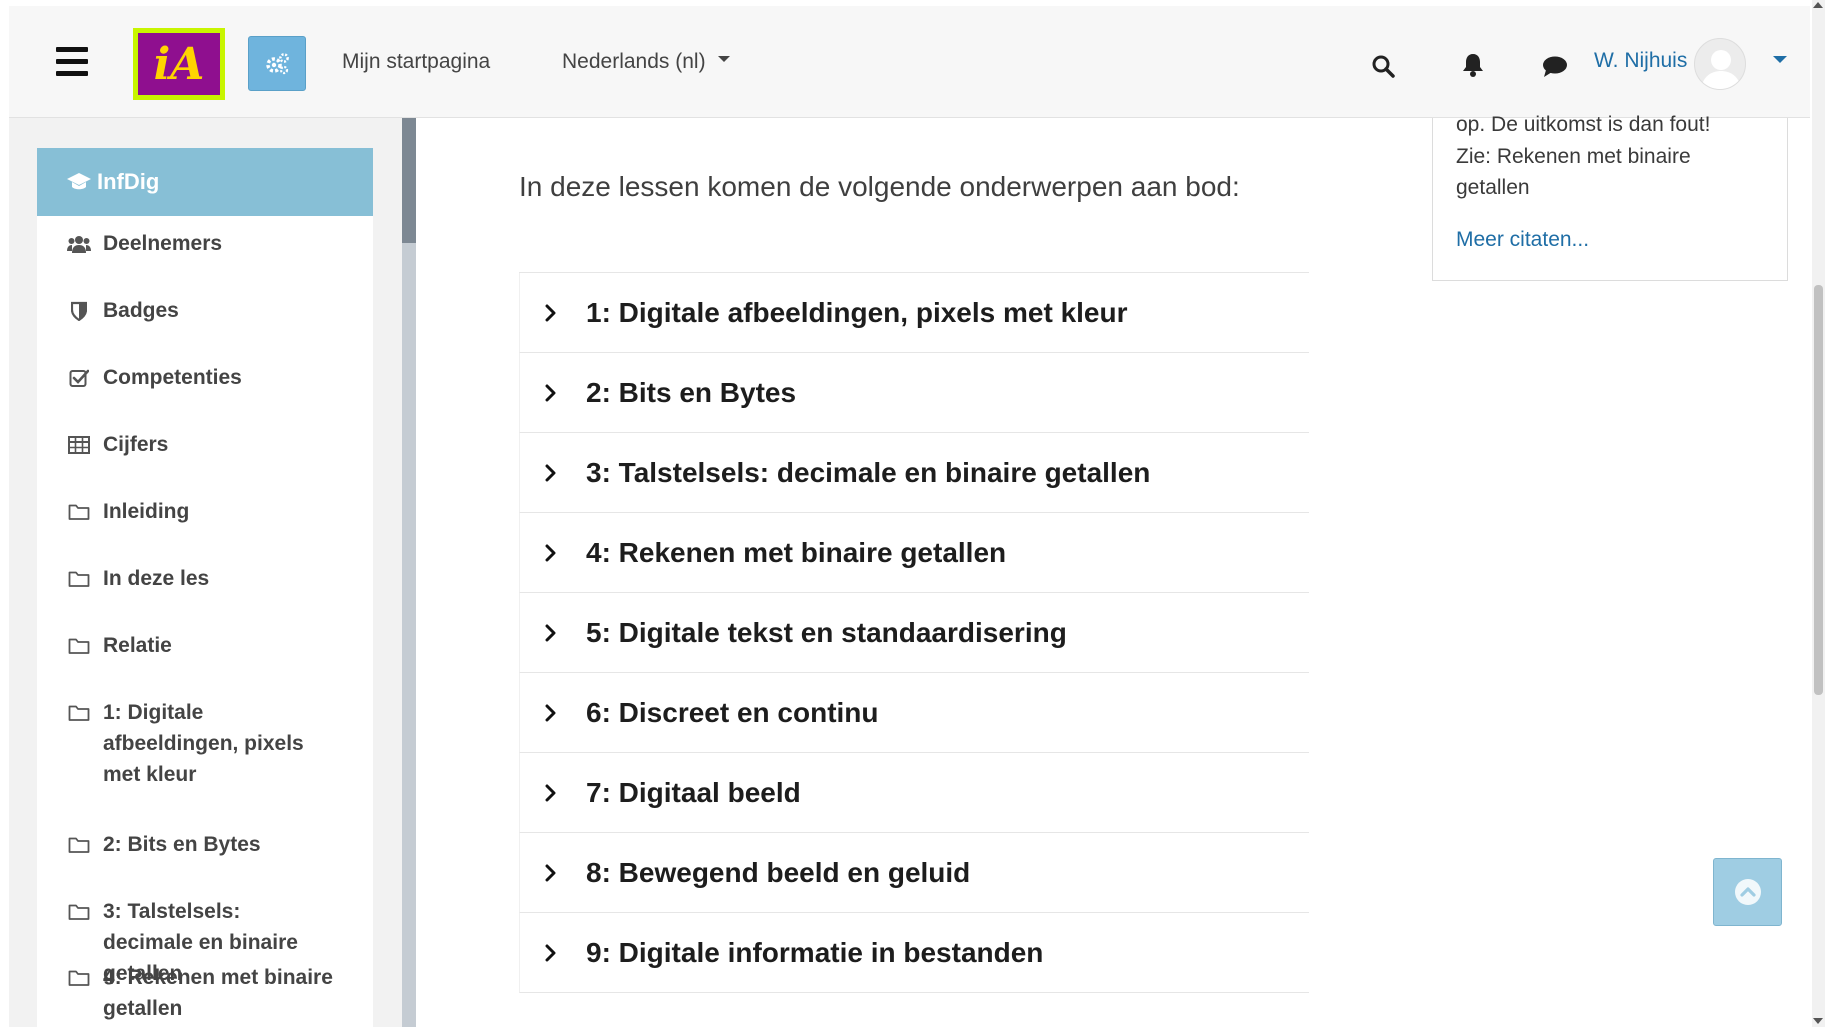 The image size is (1825, 1027). I want to click on menu-icon, so click(72, 64).